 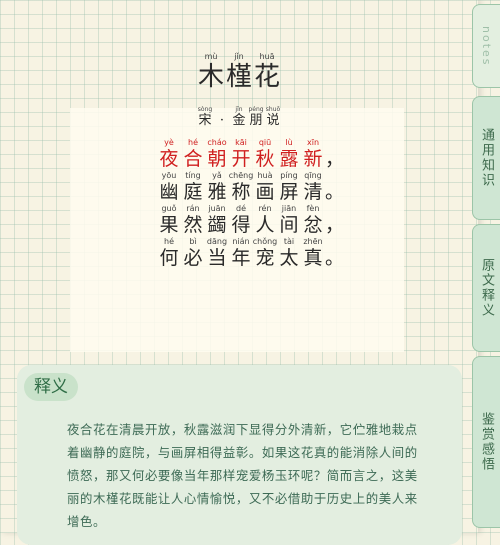 I want to click on hanzi: 槿, so click(x=238, y=77).